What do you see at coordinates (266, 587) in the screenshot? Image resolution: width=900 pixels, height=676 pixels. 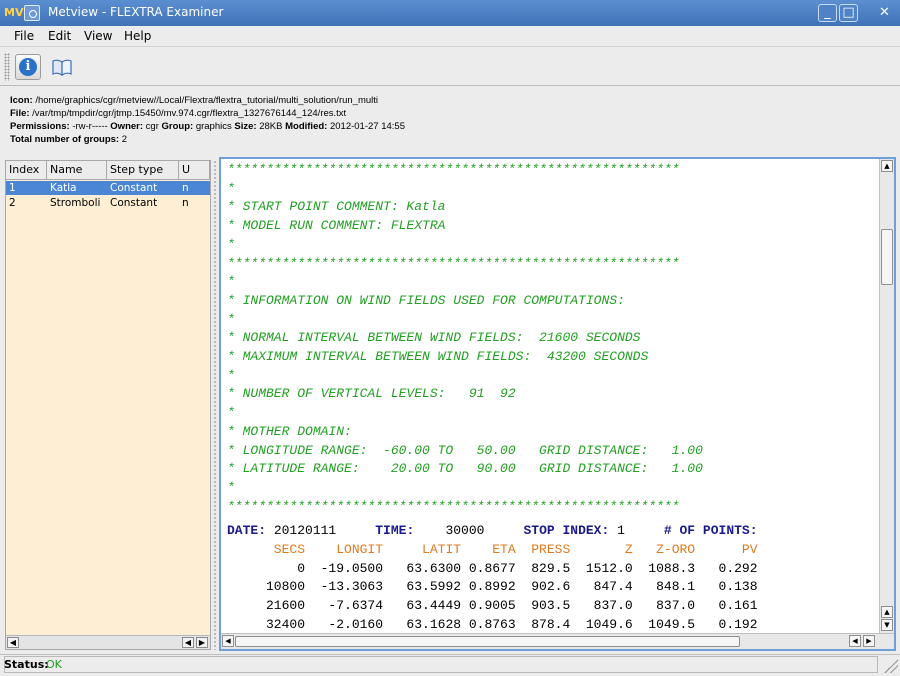 I see `cell: 10800` at bounding box center [266, 587].